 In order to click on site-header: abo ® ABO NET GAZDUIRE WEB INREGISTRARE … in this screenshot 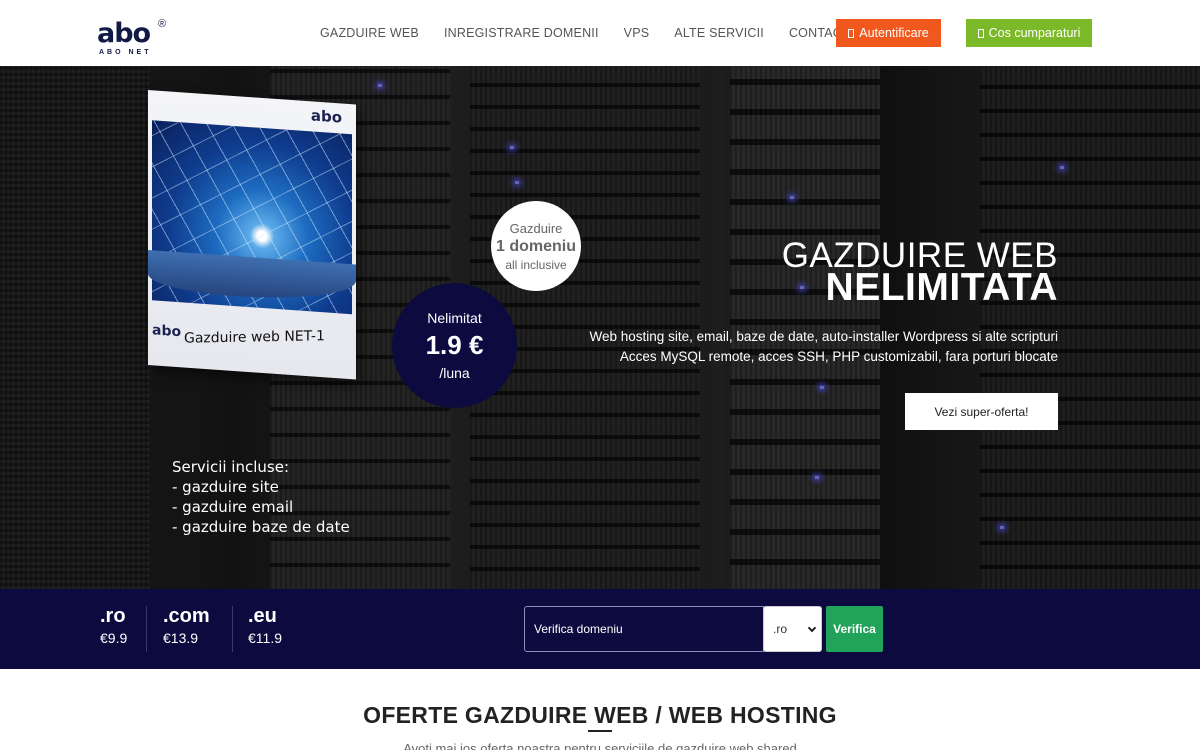, I will do `click(600, 33)`.